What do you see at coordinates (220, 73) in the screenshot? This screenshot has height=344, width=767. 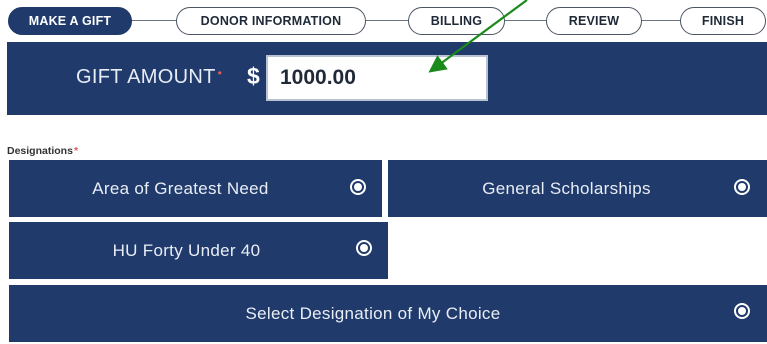 I see `required-indicator: •` at bounding box center [220, 73].